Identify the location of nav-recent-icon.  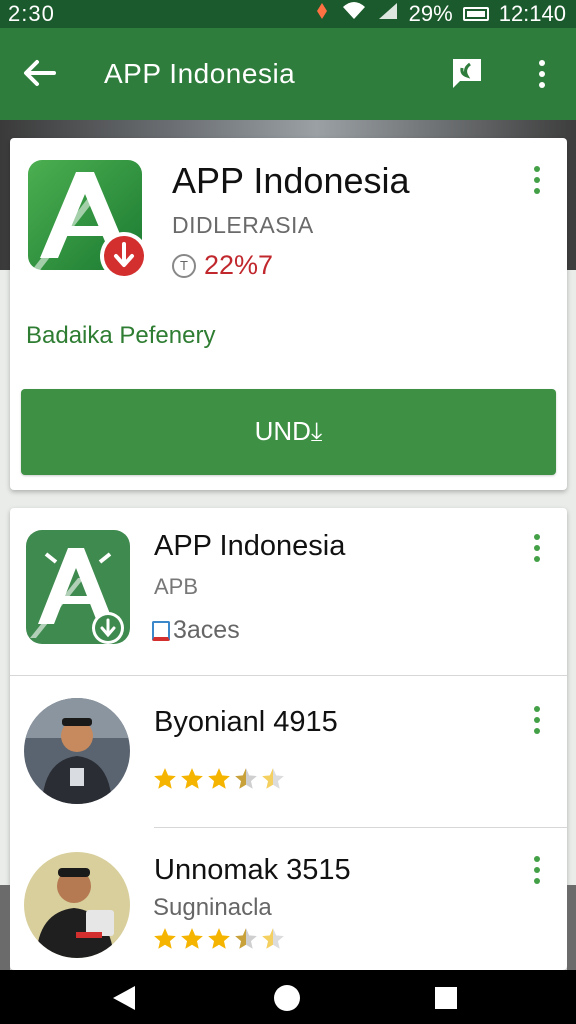
(446, 998).